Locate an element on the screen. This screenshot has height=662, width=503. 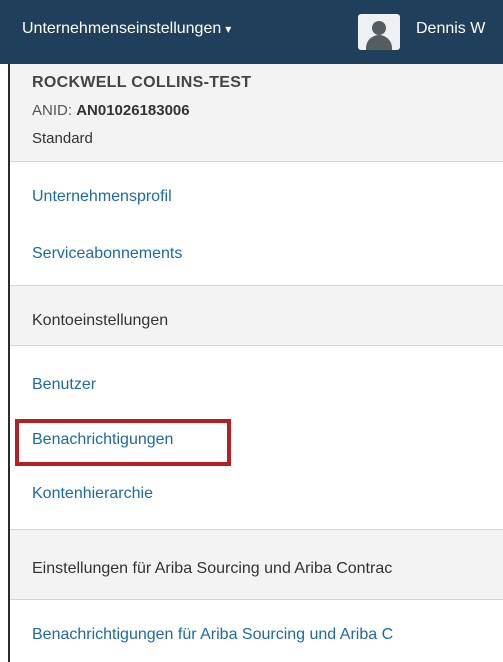
section-account-settings: Kontoeinstellungen is located at coordinates (256, 315).